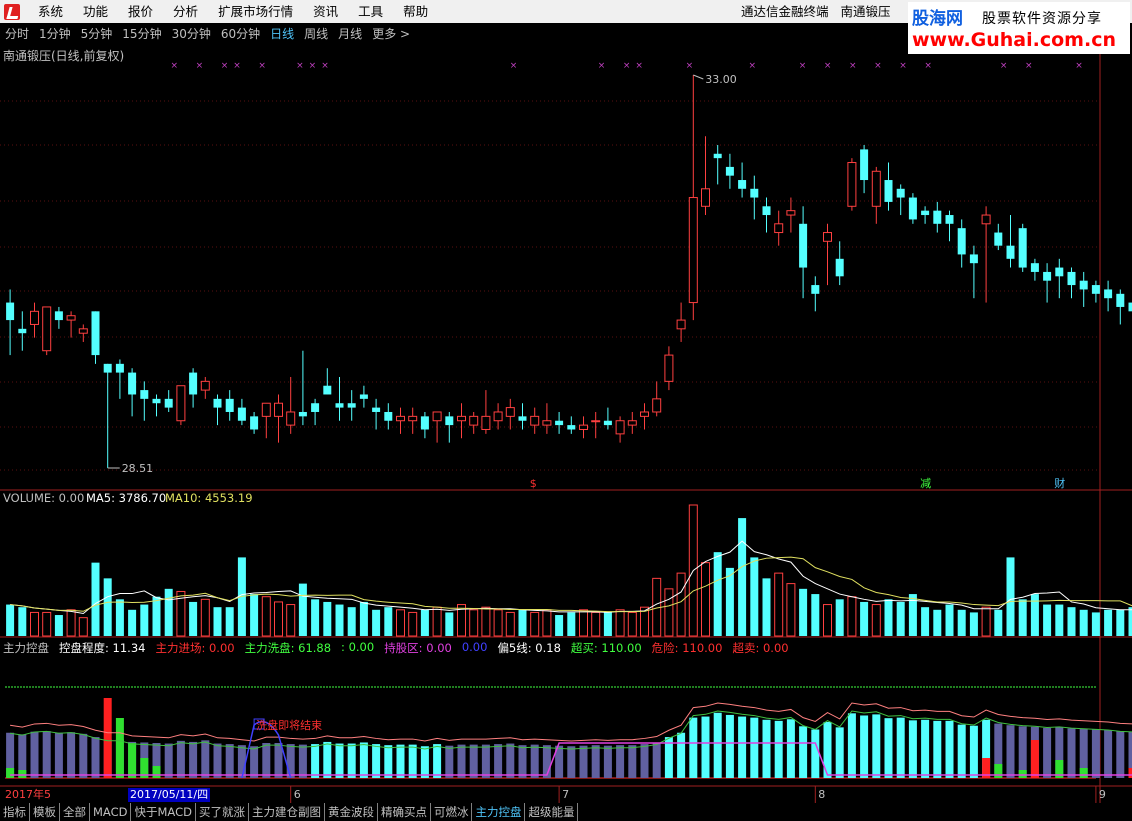 This screenshot has width=1132, height=821. I want to click on menu-system: 系统, so click(50, 11).